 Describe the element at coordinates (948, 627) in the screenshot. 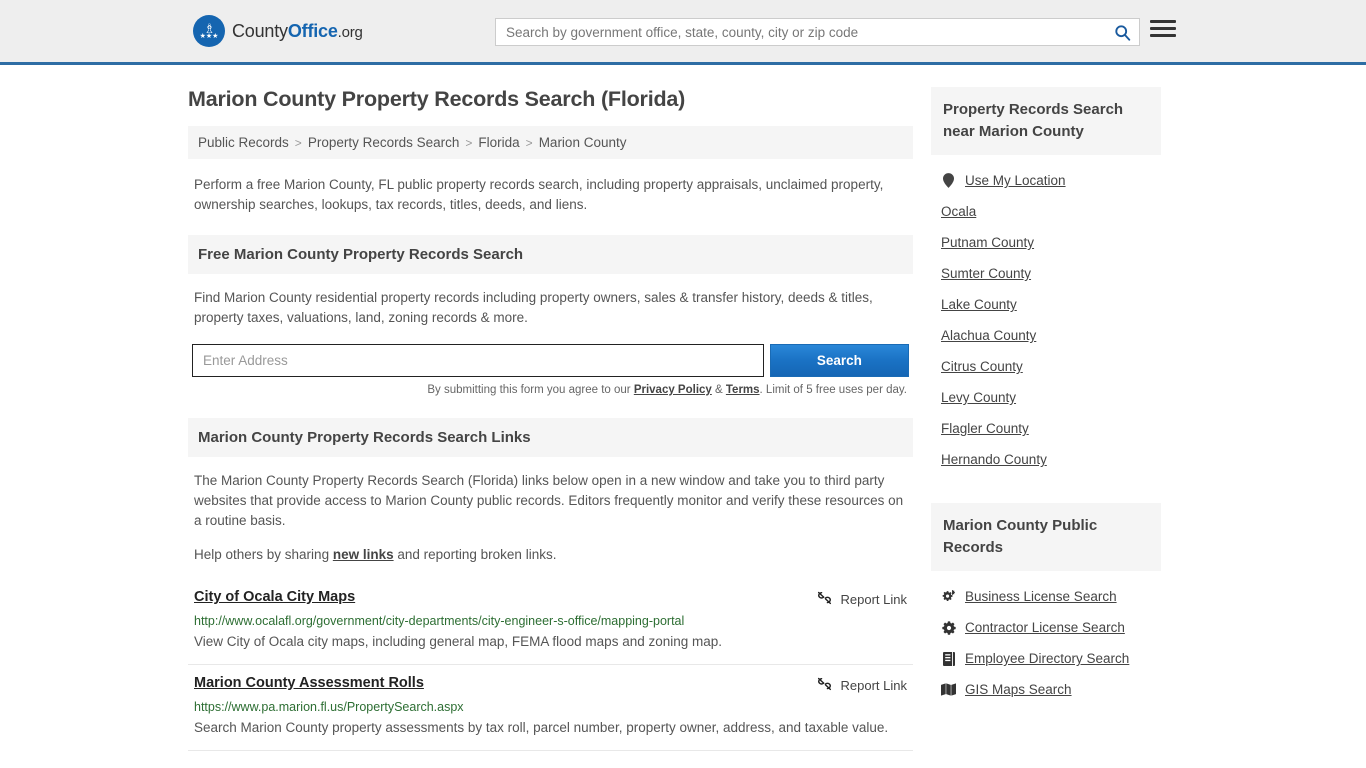

I see `cog-icon` at that location.